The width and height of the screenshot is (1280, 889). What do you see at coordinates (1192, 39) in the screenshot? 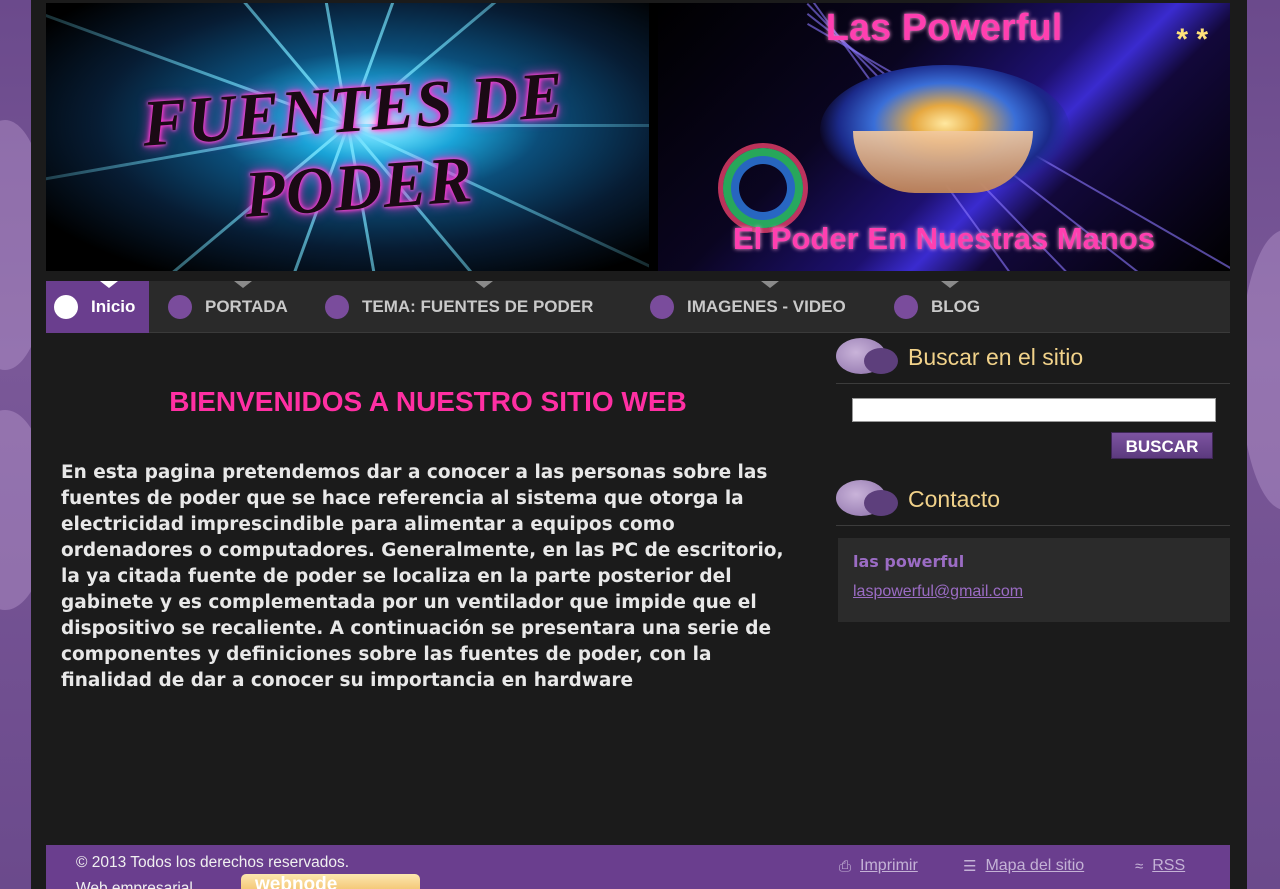
I see `stars-decoration: * *` at bounding box center [1192, 39].